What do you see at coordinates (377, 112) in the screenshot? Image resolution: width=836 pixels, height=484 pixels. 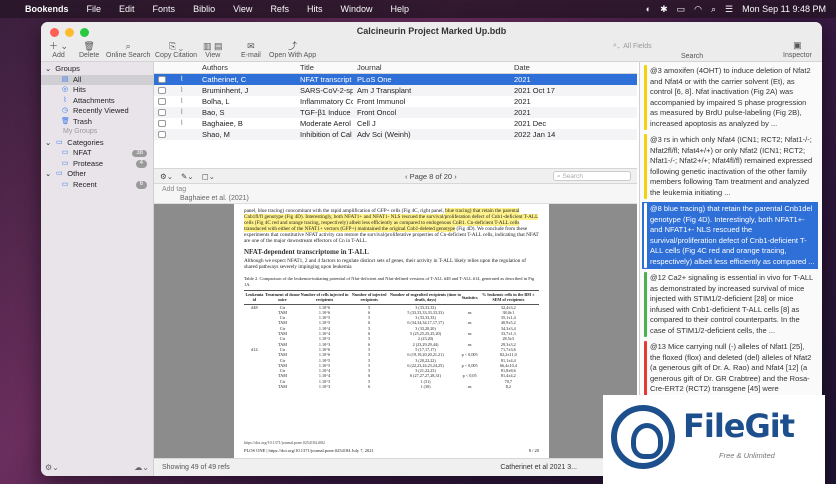 I see `cell-journal: Front Oncol` at bounding box center [377, 112].